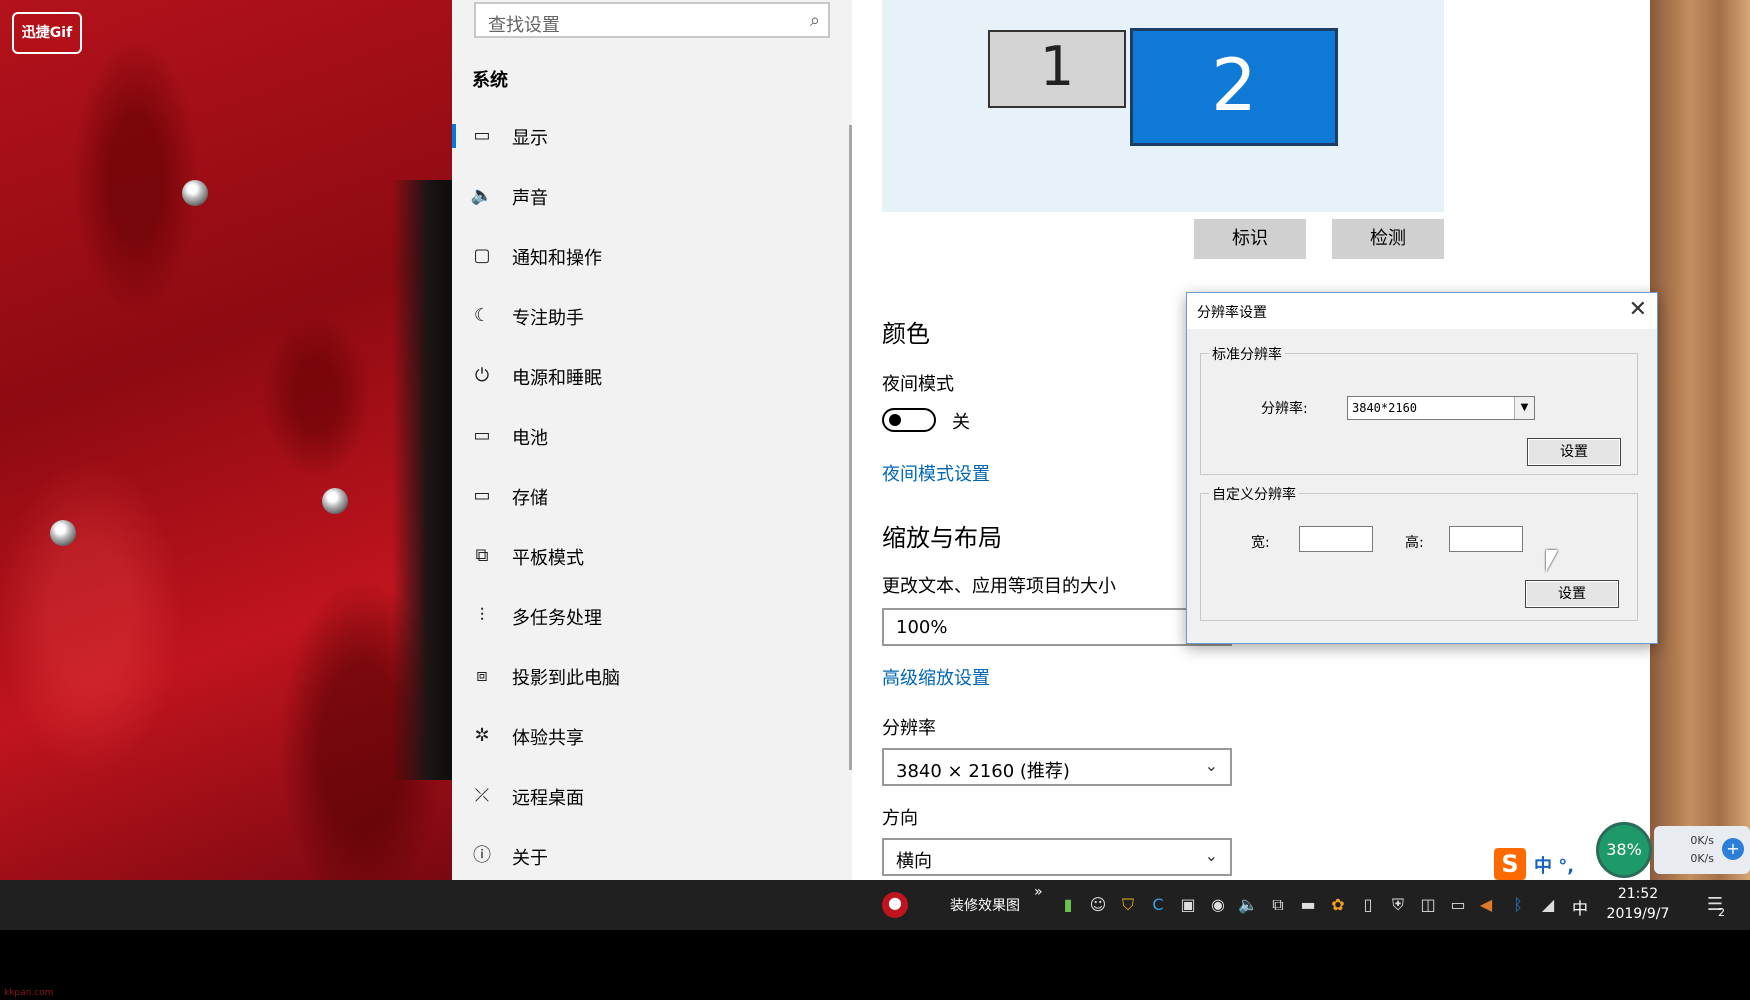  Describe the element at coordinates (1572, 594) in the screenshot. I see `set-custom-button: 设置` at that location.